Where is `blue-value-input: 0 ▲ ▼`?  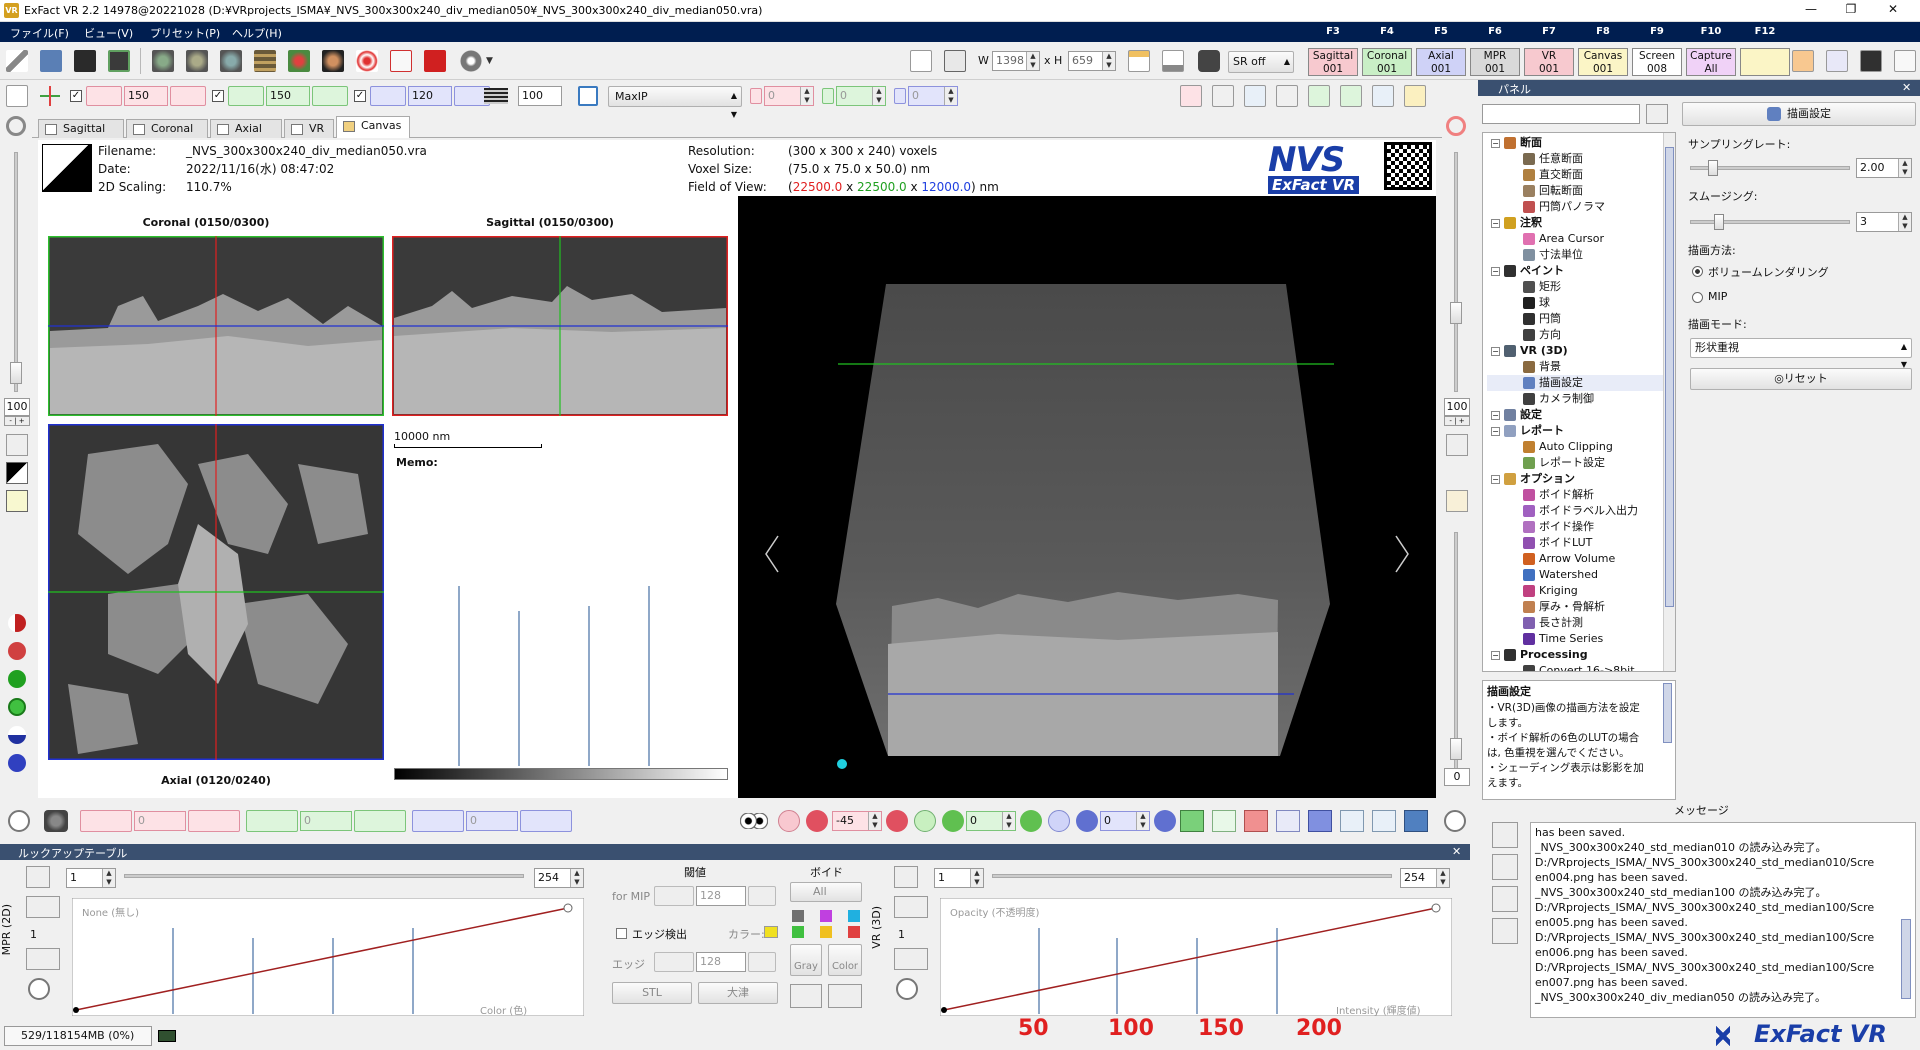
blue-value-input: 0 ▲ ▼ is located at coordinates (933, 96).